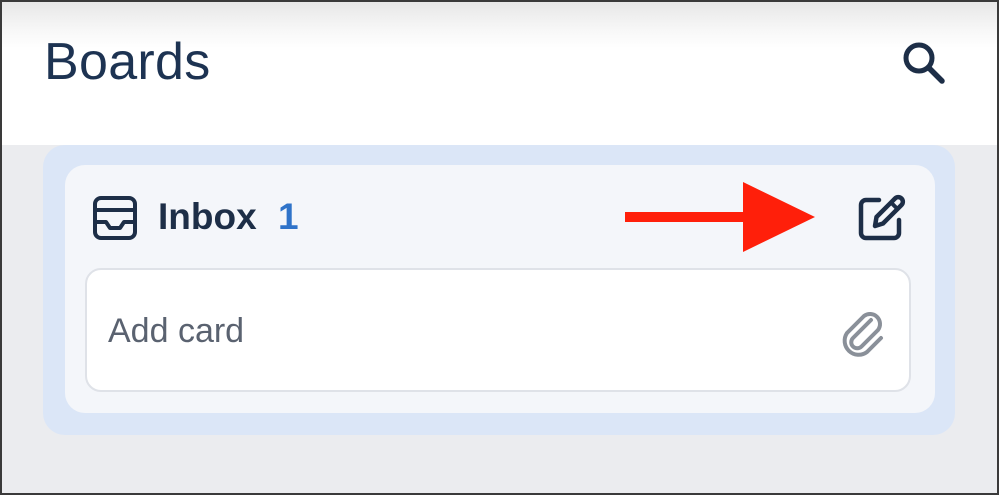 Image resolution: width=999 pixels, height=495 pixels. I want to click on search-button, so click(925, 64).